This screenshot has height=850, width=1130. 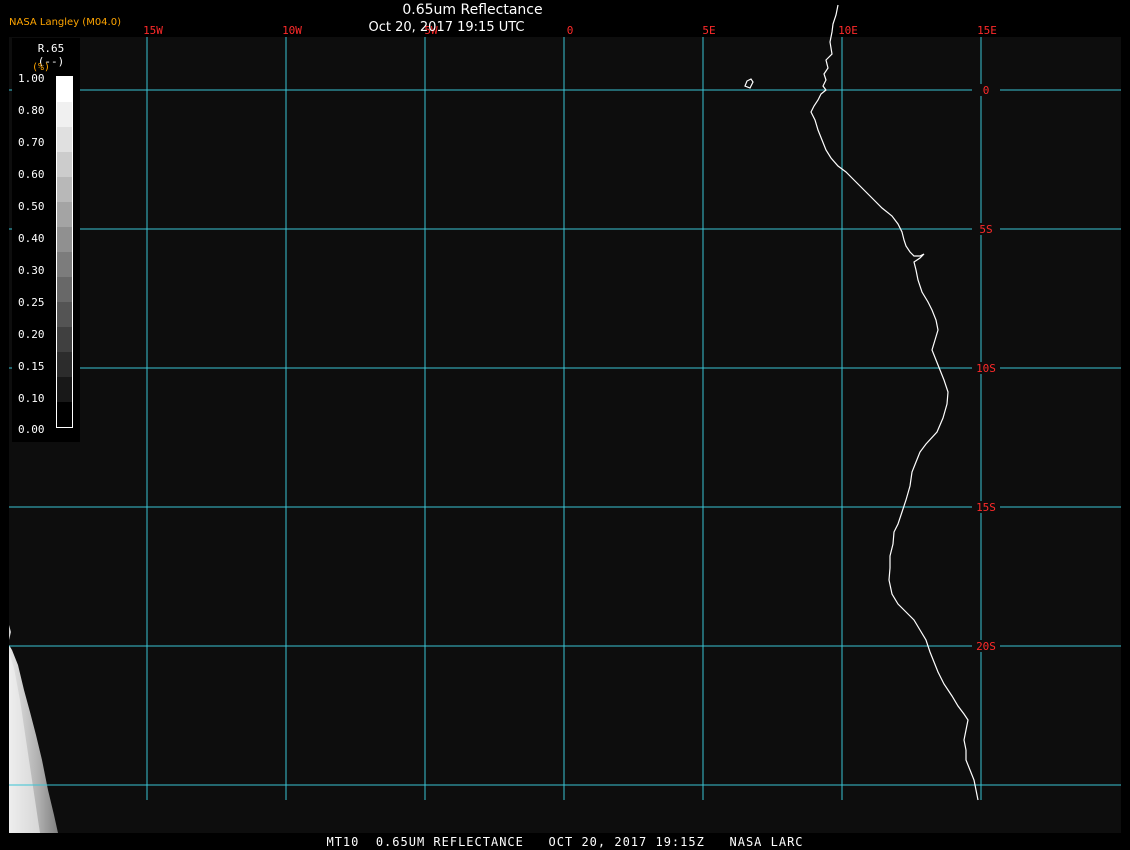 What do you see at coordinates (51, 61) in the screenshot?
I see `legend-unit: (--)` at bounding box center [51, 61].